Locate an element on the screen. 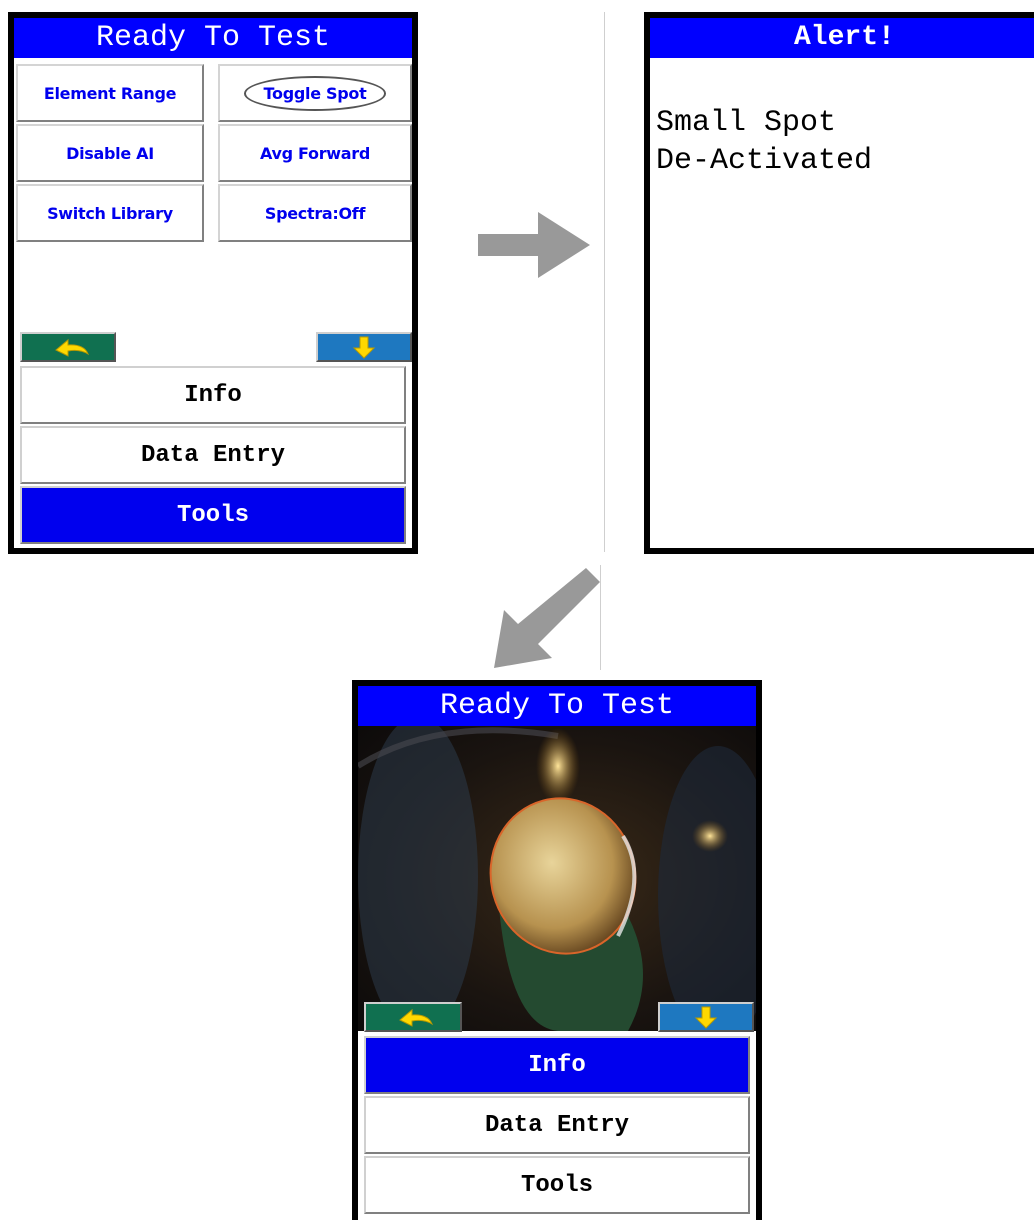  button-label: Switch Library is located at coordinates (110, 213).